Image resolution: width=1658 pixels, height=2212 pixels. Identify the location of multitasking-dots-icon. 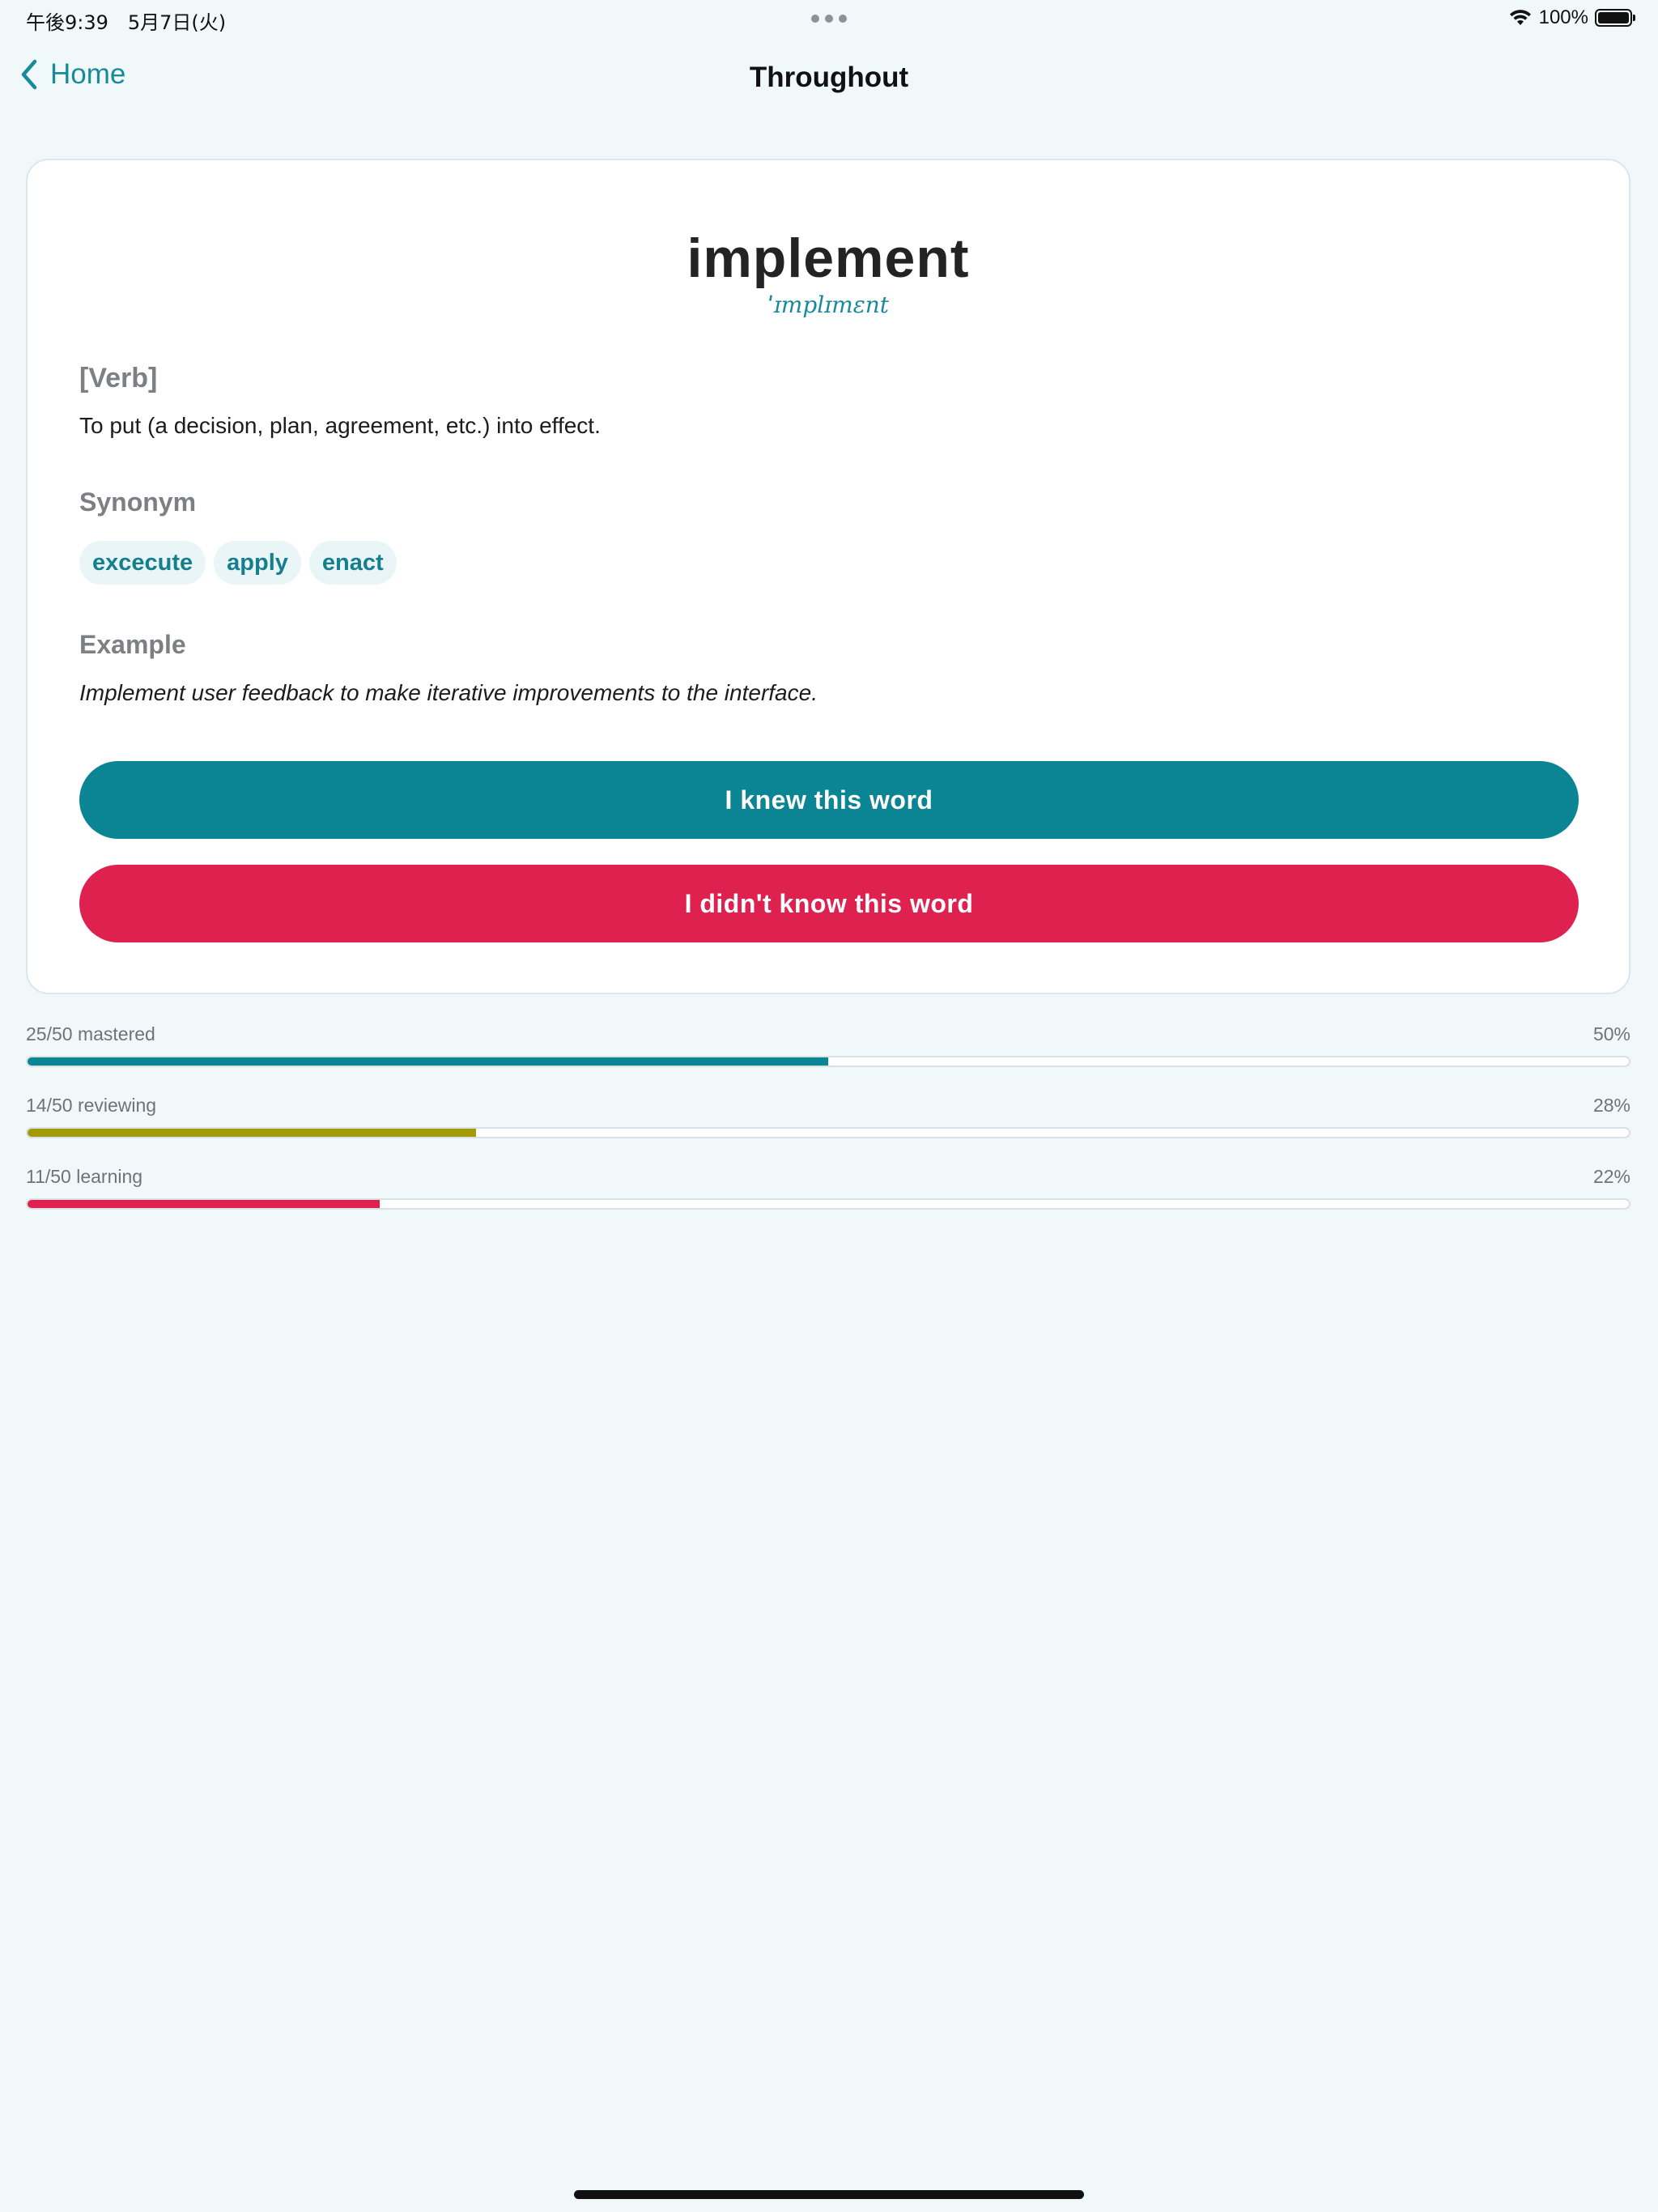
(829, 19).